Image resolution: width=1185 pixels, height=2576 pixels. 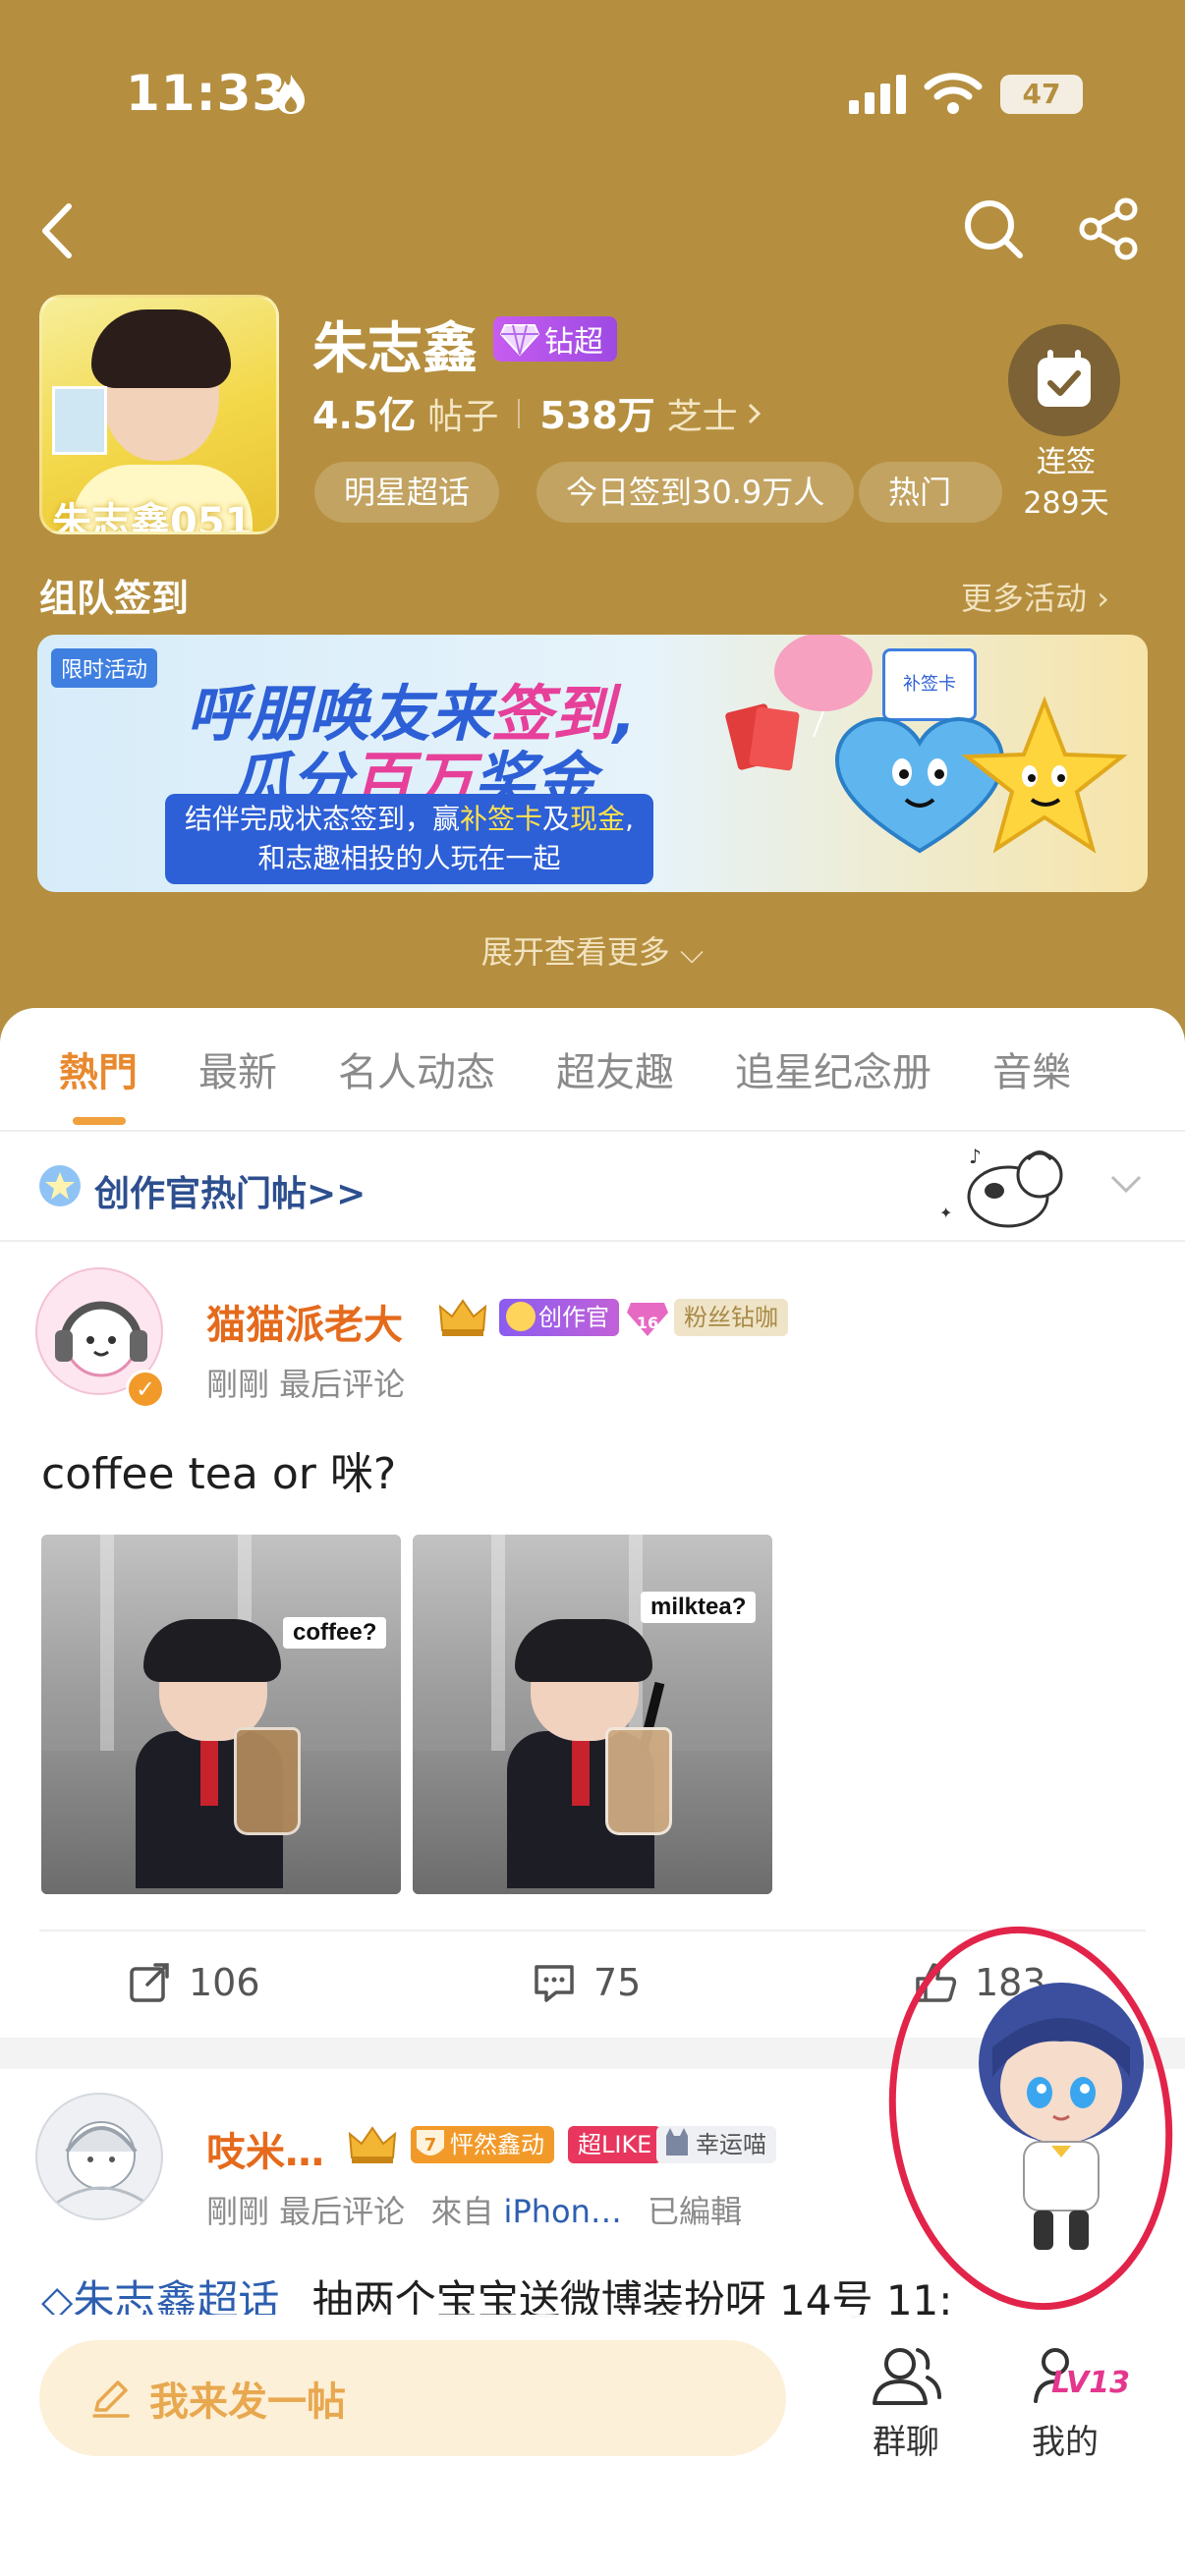 What do you see at coordinates (692, 952) in the screenshot?
I see `chevron-down-icon: ⌵` at bounding box center [692, 952].